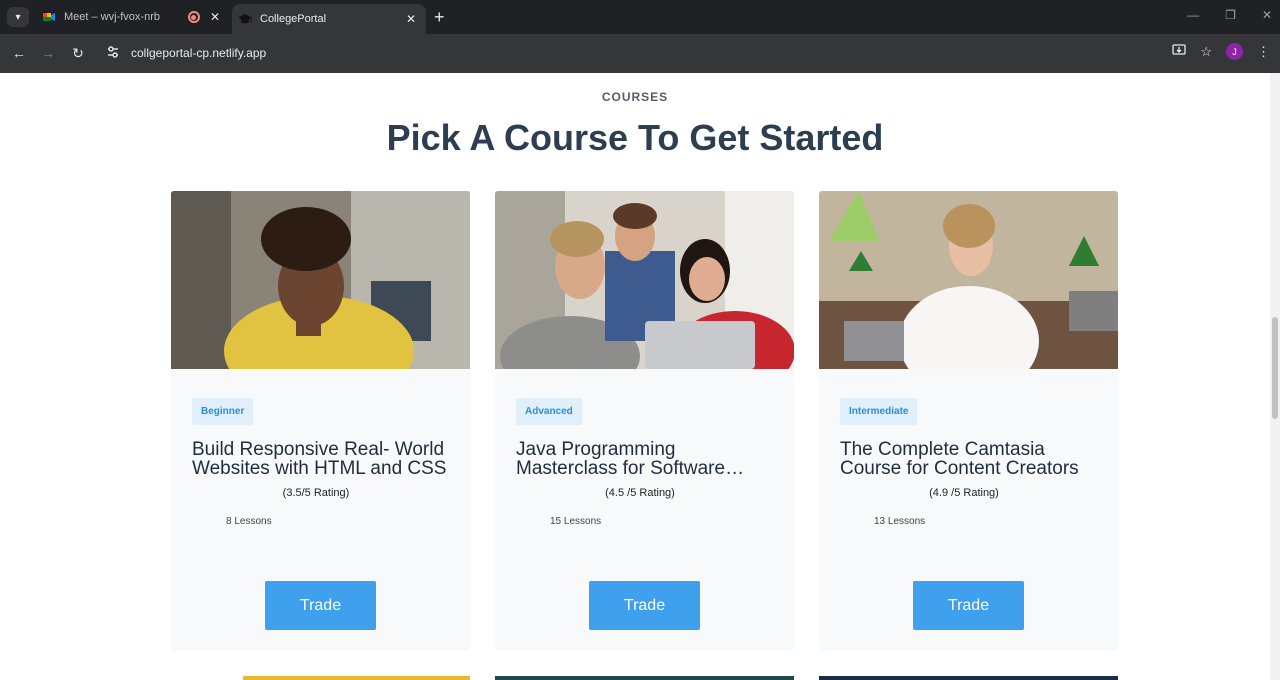  I want to click on lesson-count: 8 Lessons, so click(249, 521).